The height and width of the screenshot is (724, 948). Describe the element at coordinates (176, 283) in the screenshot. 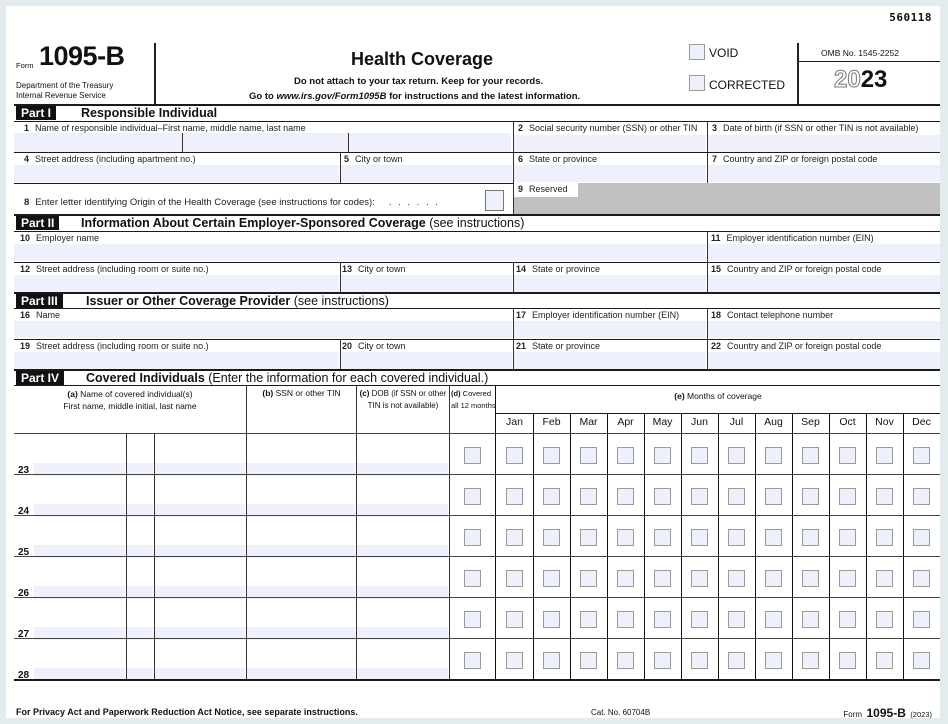

I see `field12-input` at that location.